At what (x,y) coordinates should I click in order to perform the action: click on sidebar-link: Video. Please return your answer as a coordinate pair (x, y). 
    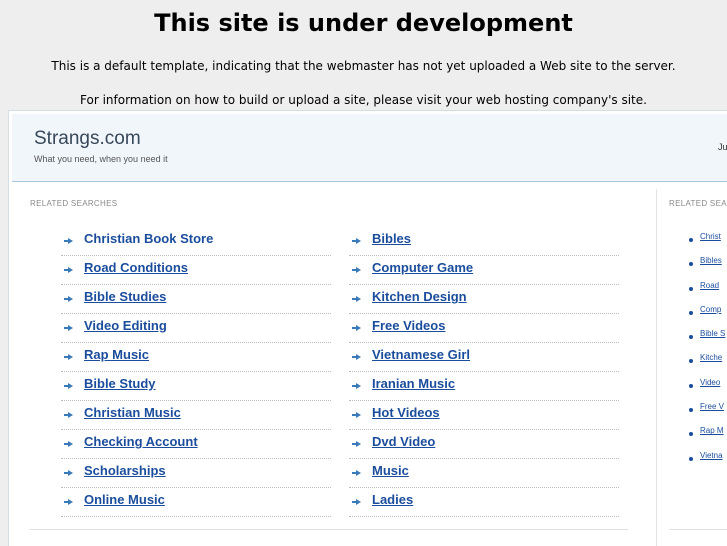
    Looking at the image, I should click on (710, 382).